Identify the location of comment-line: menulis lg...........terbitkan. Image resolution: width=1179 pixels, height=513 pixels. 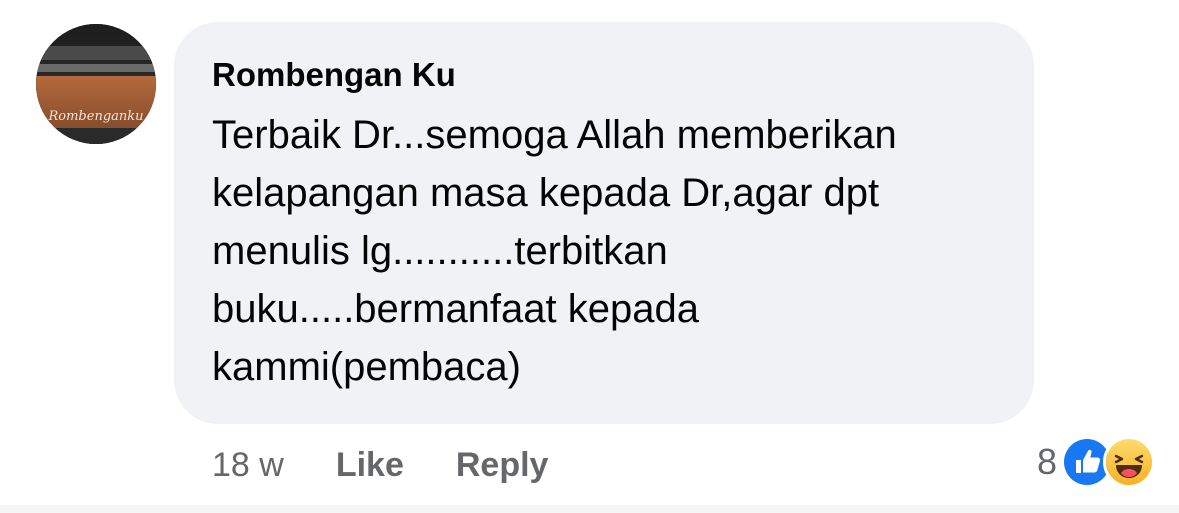
(440, 251).